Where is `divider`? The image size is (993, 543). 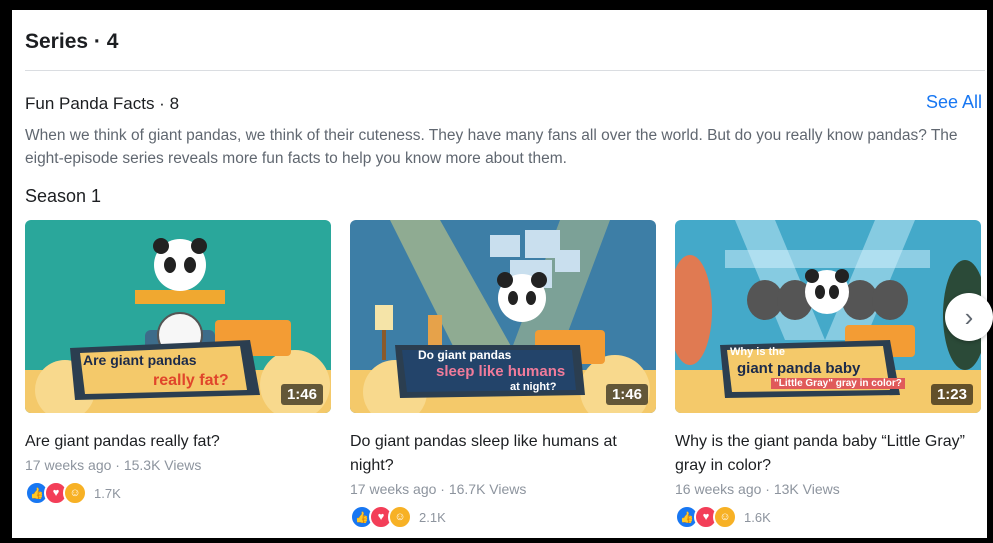 divider is located at coordinates (505, 70).